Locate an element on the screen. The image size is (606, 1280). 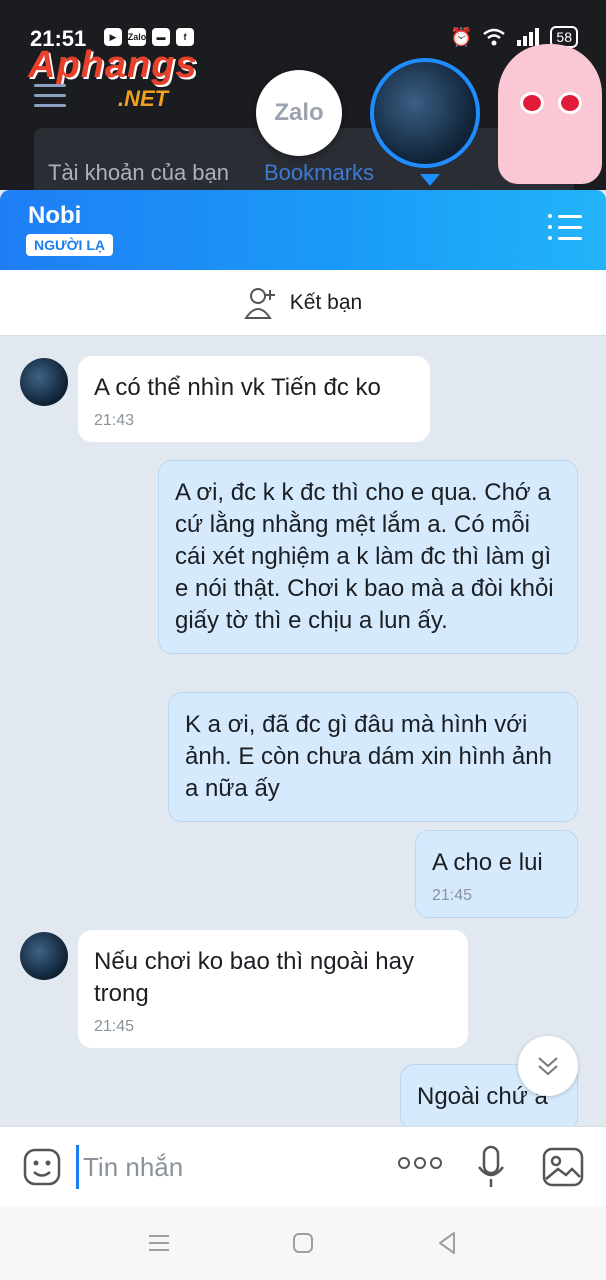
contact-chat-head-avatar is located at coordinates (425, 122).